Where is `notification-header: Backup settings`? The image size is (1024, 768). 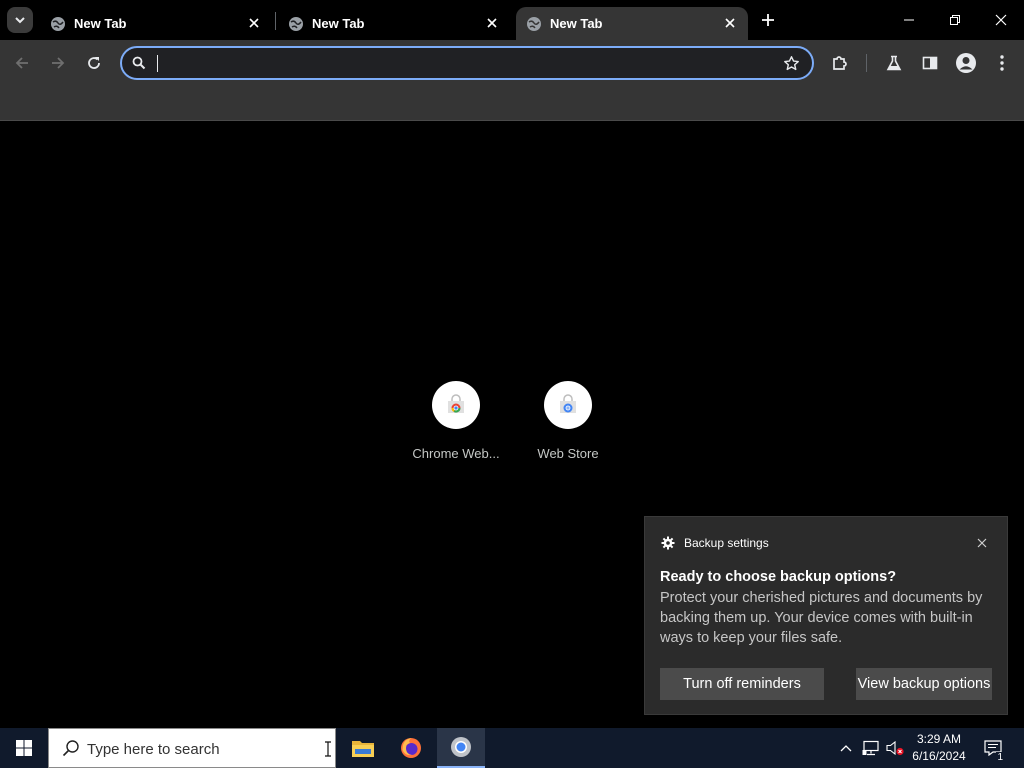
notification-header: Backup settings is located at coordinates (715, 543).